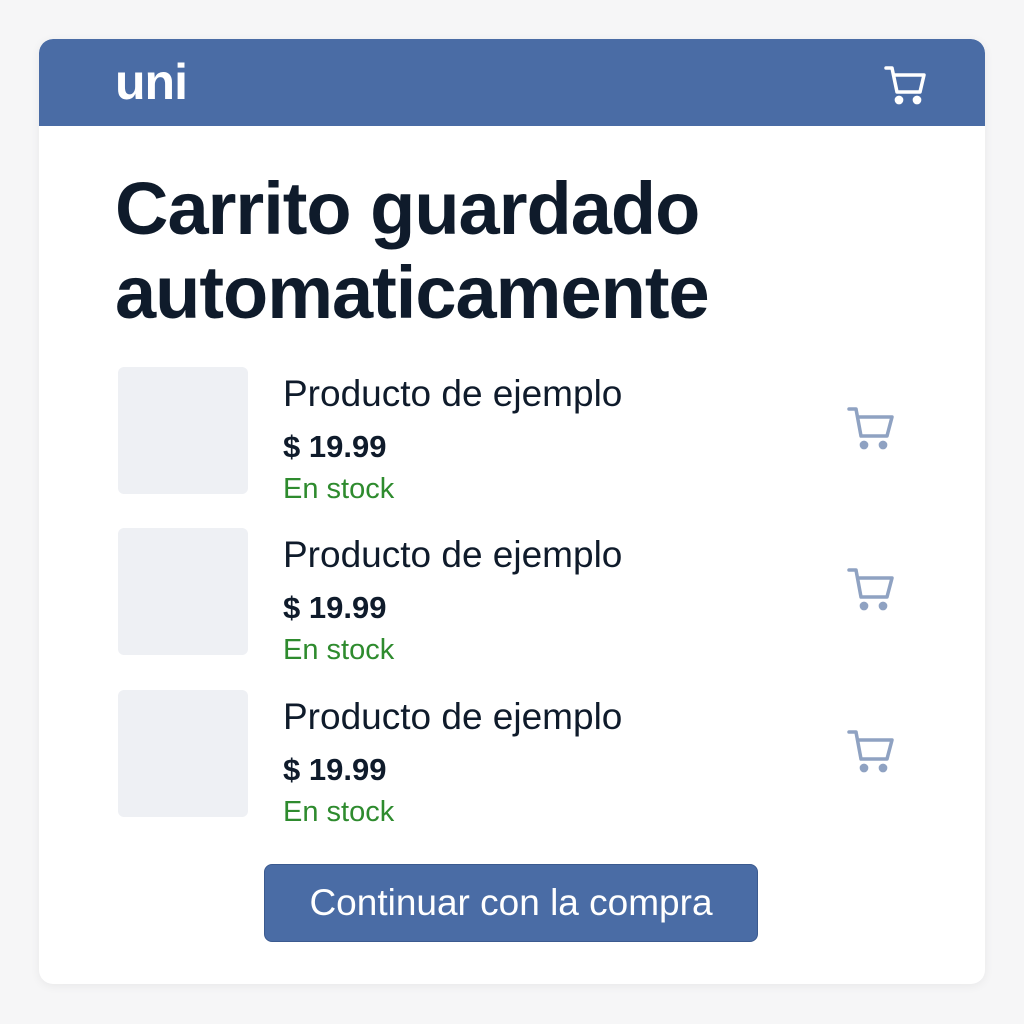 Image resolution: width=1024 pixels, height=1024 pixels. What do you see at coordinates (511, 903) in the screenshot?
I see `continue-checkout-button: Continuar con la compra` at bounding box center [511, 903].